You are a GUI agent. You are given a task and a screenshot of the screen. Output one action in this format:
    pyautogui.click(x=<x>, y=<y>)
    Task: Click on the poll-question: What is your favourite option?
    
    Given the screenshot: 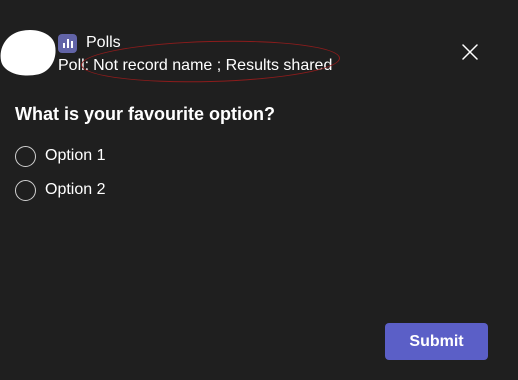 What is the action you would take?
    pyautogui.click(x=145, y=114)
    